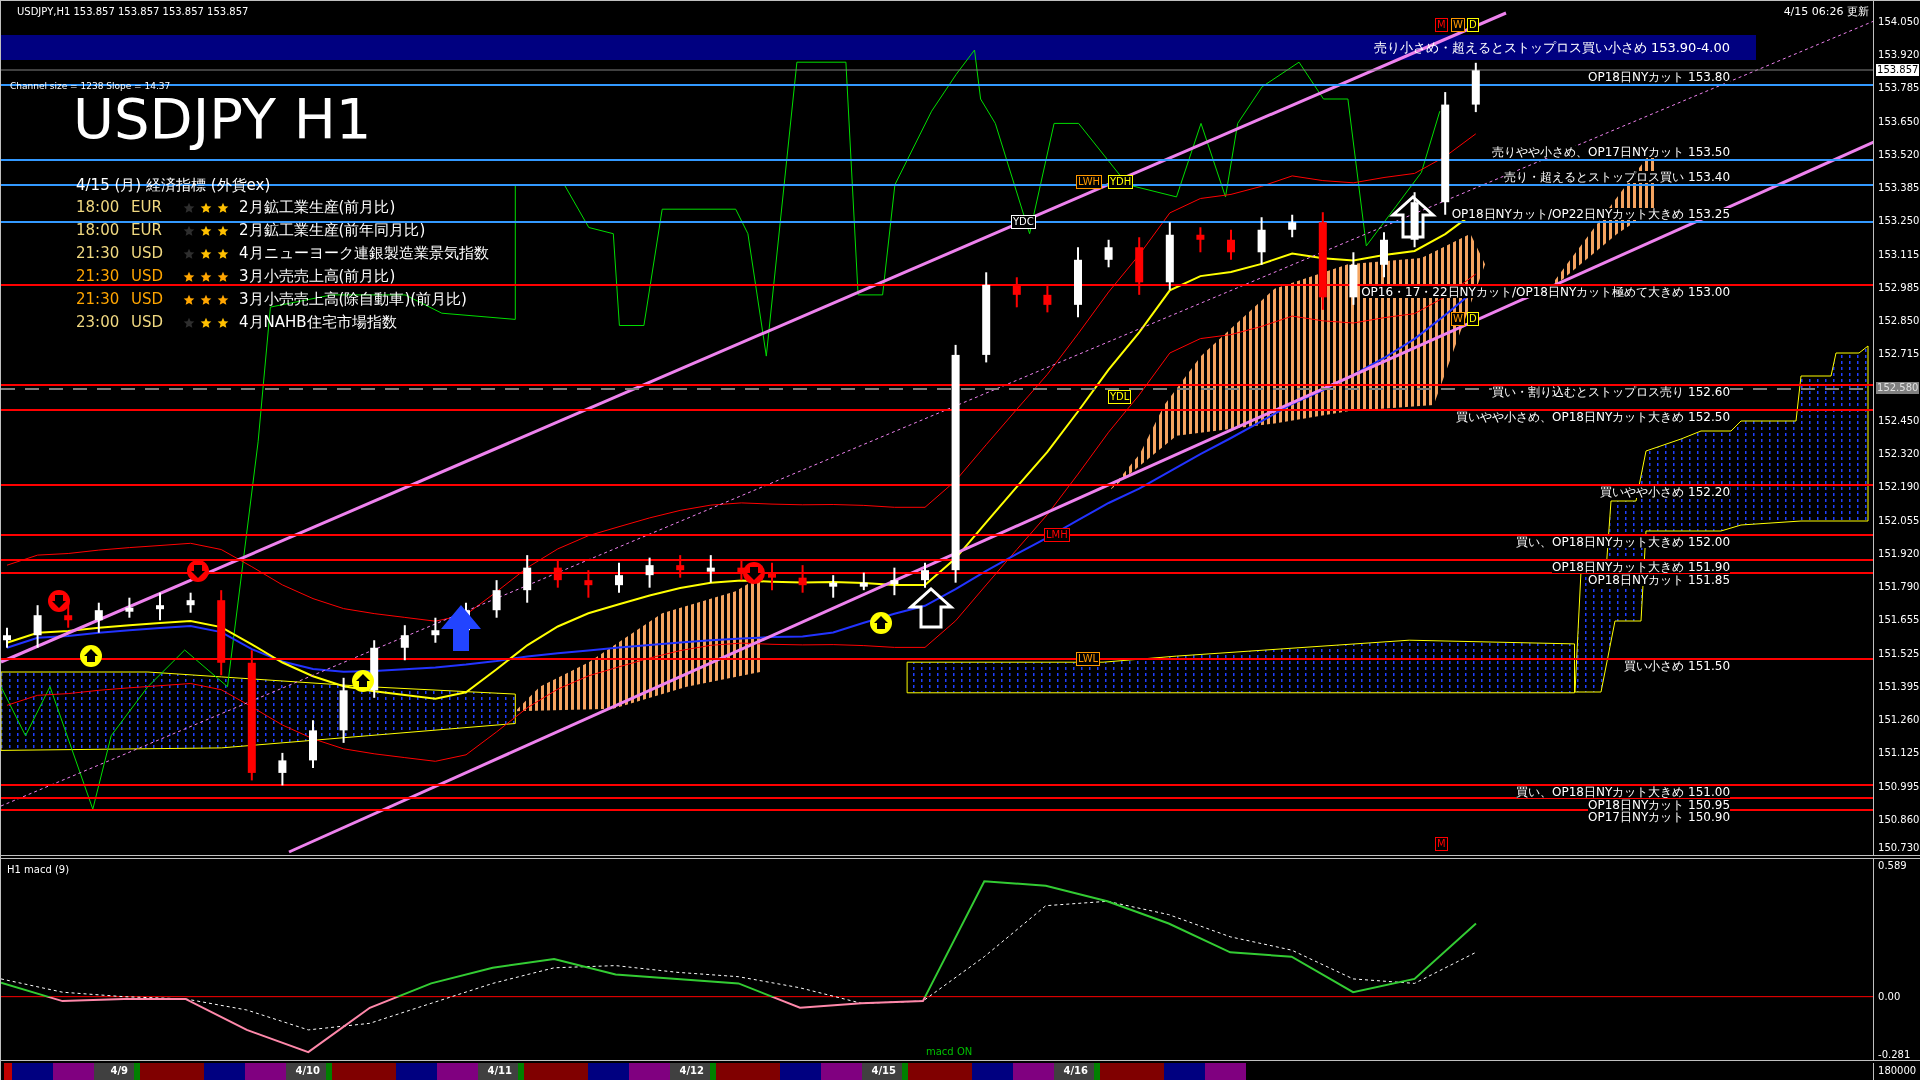 This screenshot has width=1920, height=1080. I want to click on price-tick: 152.850, so click(1899, 321).